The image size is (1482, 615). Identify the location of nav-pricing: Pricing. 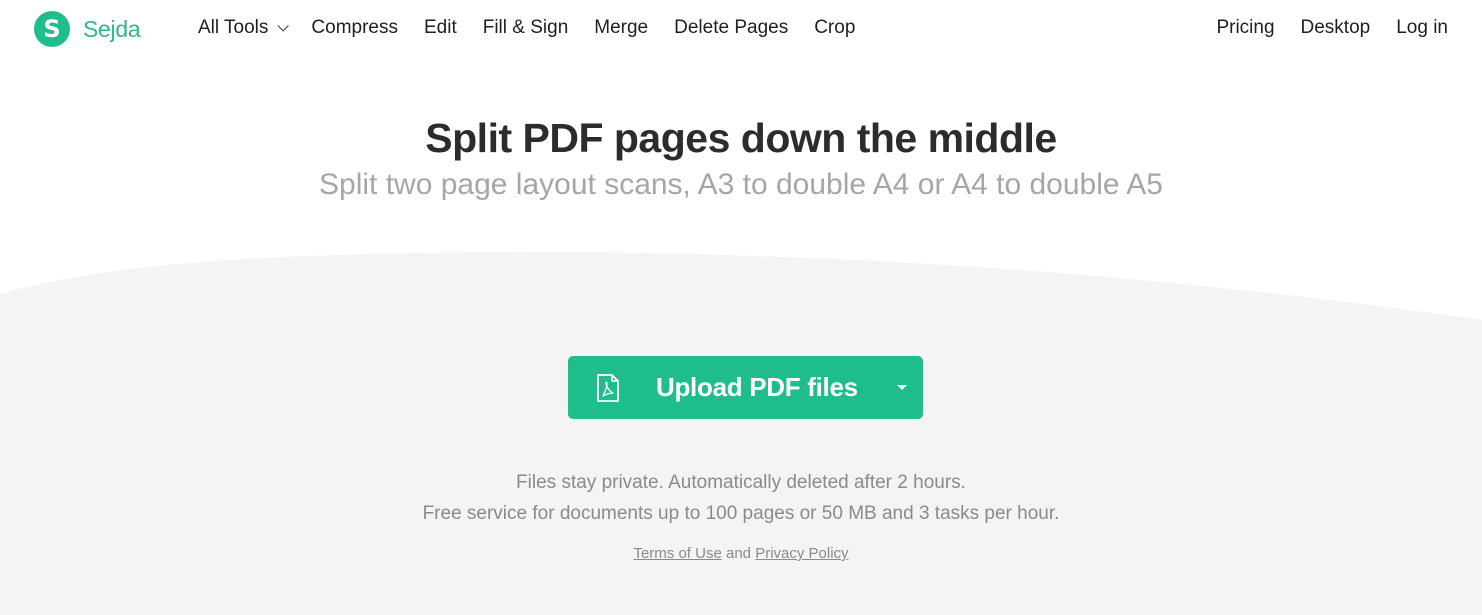
(1245, 28).